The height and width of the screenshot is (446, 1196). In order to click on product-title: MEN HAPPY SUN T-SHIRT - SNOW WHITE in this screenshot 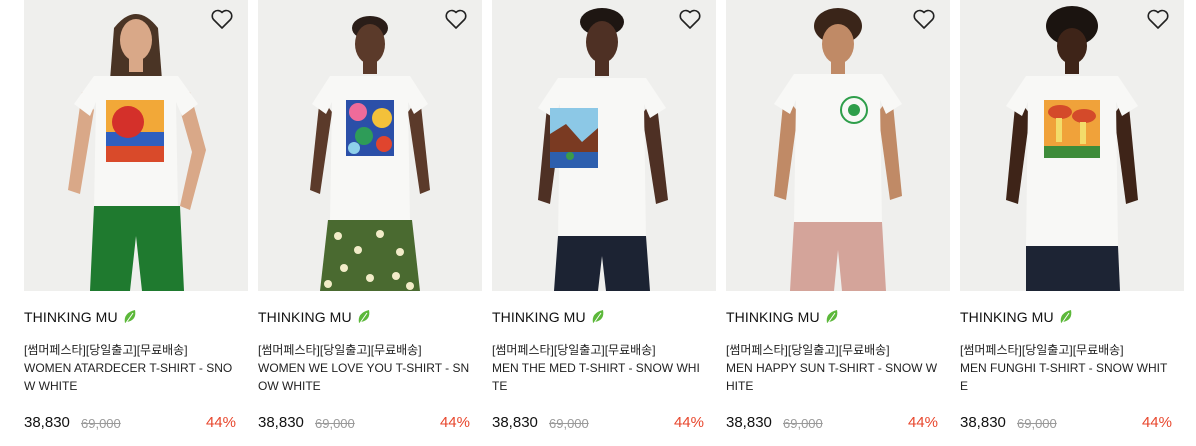, I will do `click(832, 377)`.